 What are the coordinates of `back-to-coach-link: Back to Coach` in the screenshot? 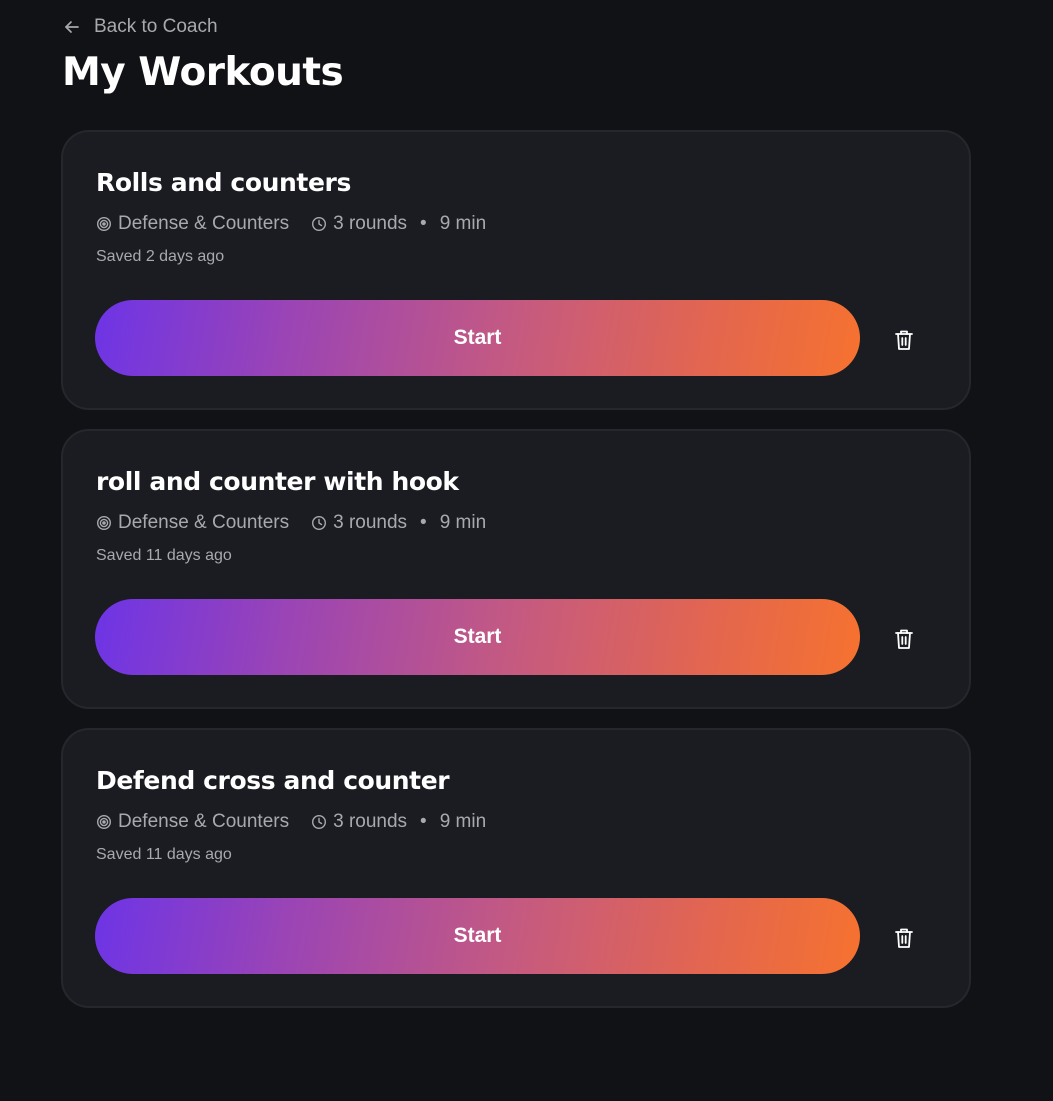 It's located at (140, 27).